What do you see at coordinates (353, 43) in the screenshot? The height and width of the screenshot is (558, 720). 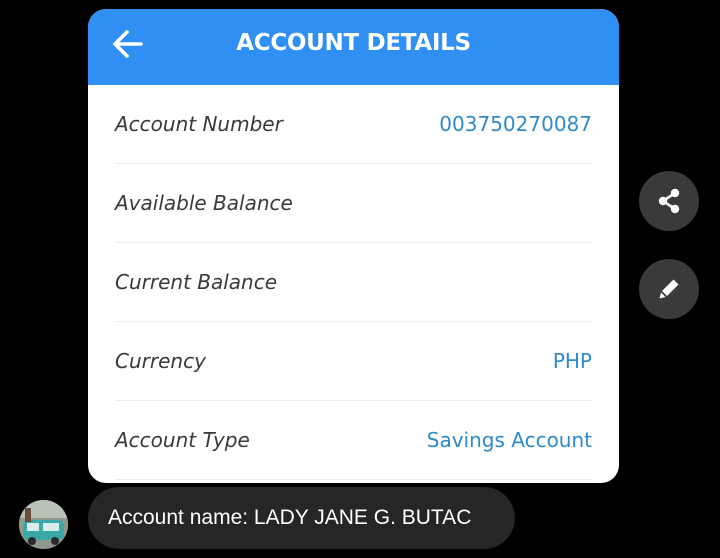 I see `page-title: ACCOUNT DETAILS` at bounding box center [353, 43].